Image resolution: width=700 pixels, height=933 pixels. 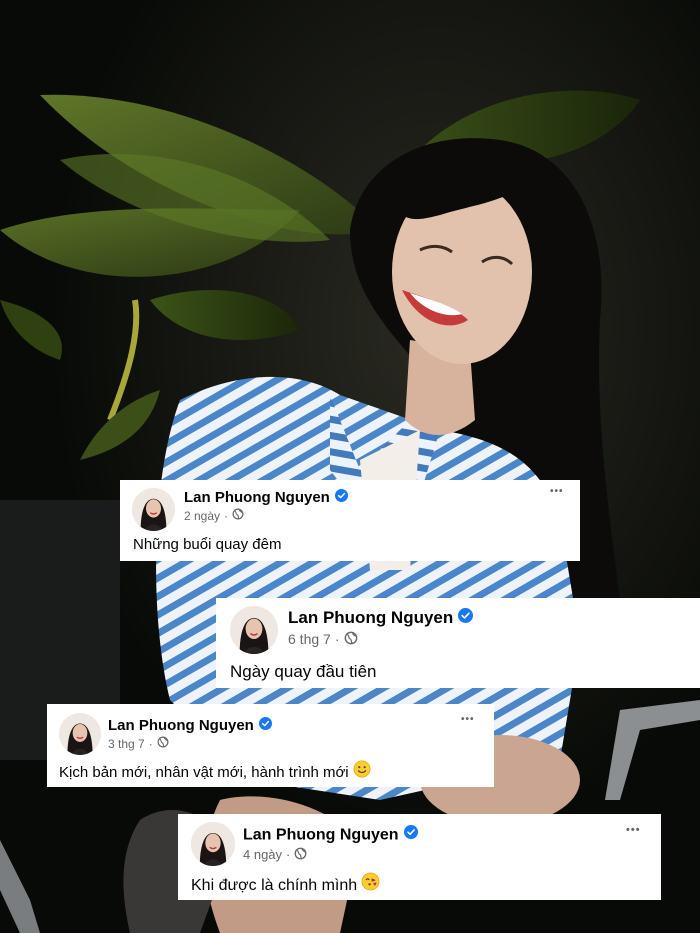 I want to click on post-time: 2 ngày, so click(x=202, y=516).